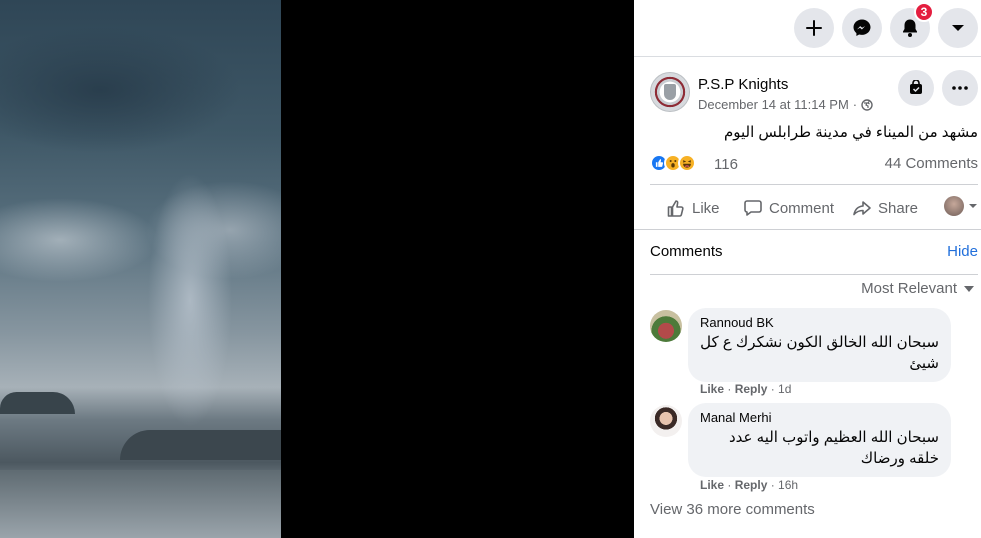 The width and height of the screenshot is (981, 538). I want to click on comment-time: 16h, so click(788, 485).